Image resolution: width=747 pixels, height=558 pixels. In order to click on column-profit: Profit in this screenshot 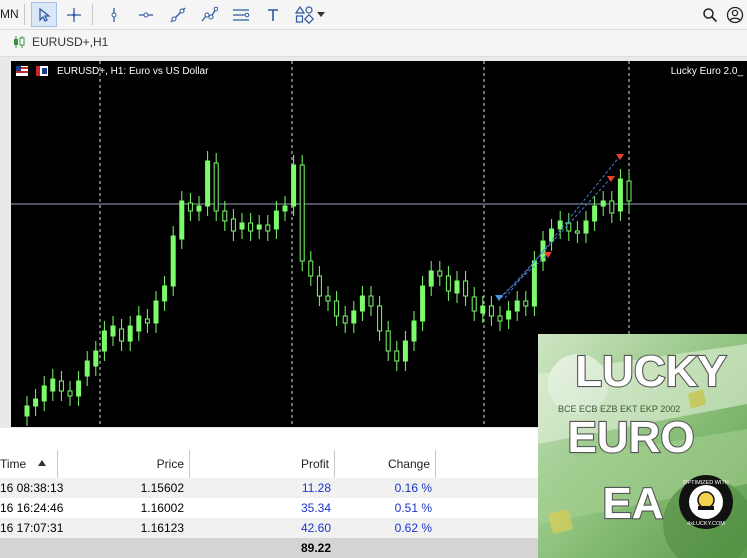, I will do `click(315, 464)`.